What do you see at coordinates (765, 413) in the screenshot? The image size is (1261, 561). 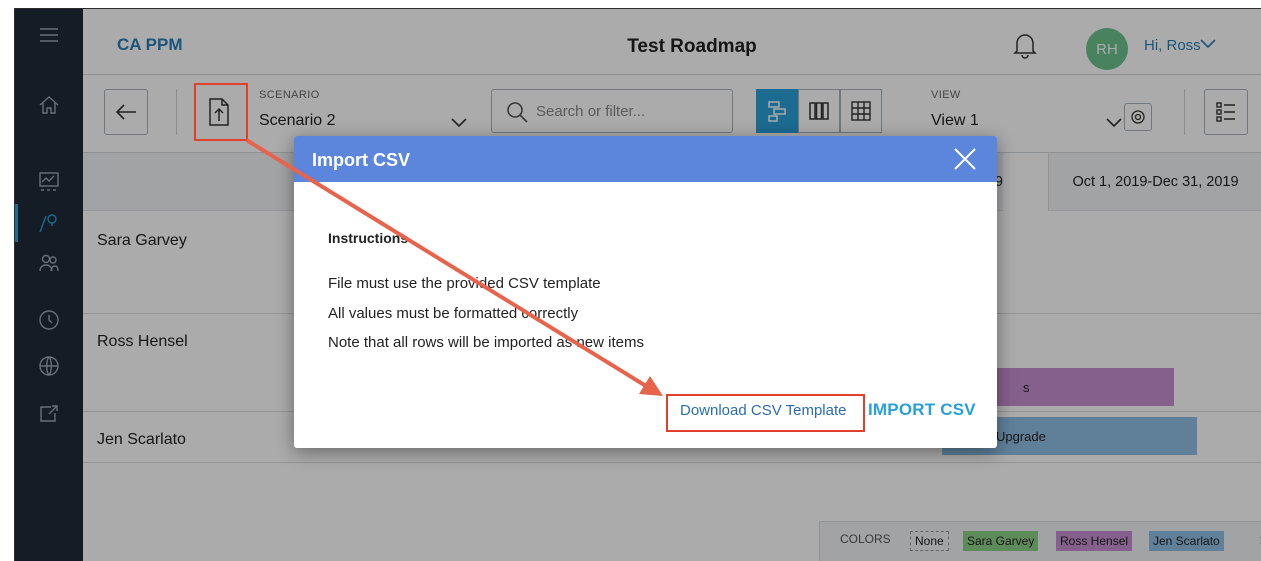 I see `annotation-box-download` at bounding box center [765, 413].